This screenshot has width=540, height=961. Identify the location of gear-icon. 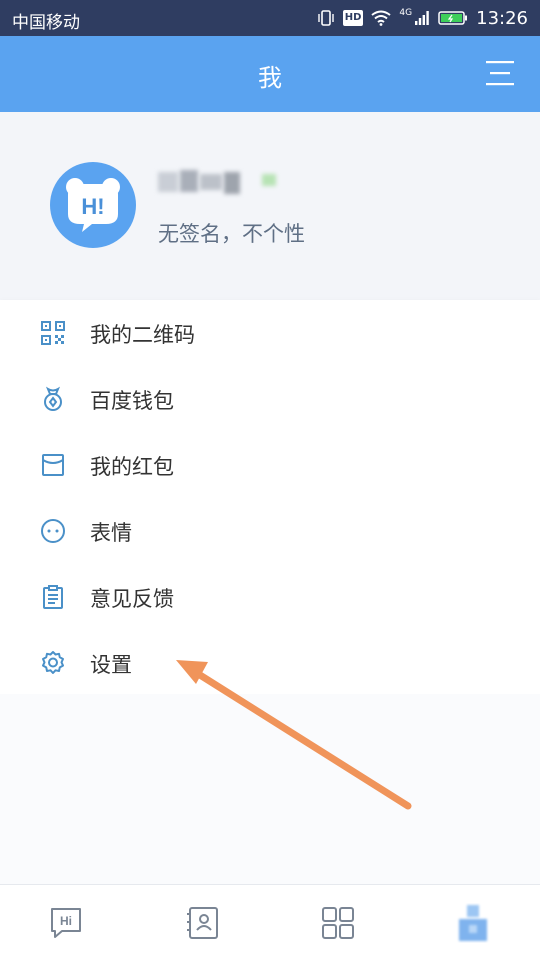
(53, 662).